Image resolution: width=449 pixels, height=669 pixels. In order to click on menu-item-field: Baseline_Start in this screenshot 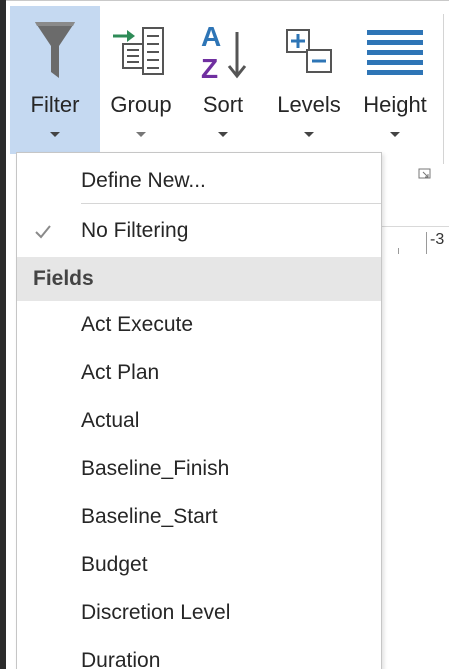, I will do `click(199, 517)`.